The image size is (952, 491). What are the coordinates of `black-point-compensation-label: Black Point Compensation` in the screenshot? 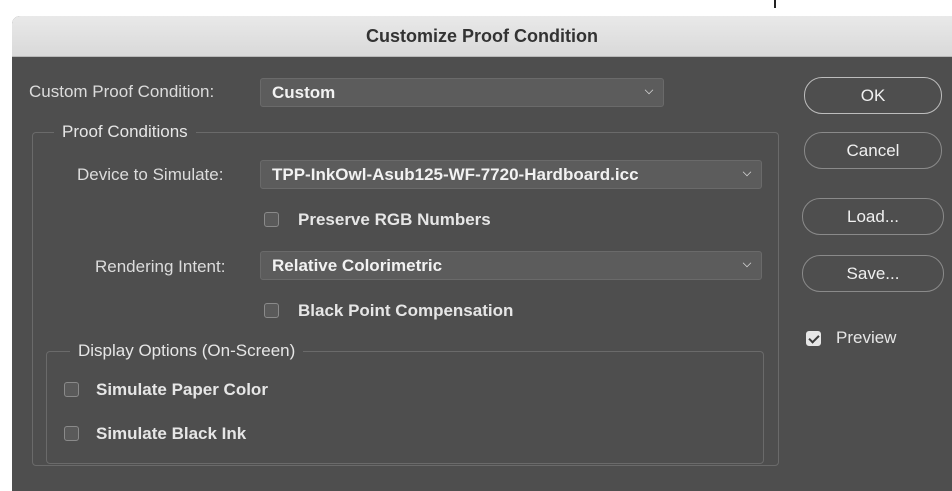 It's located at (406, 310).